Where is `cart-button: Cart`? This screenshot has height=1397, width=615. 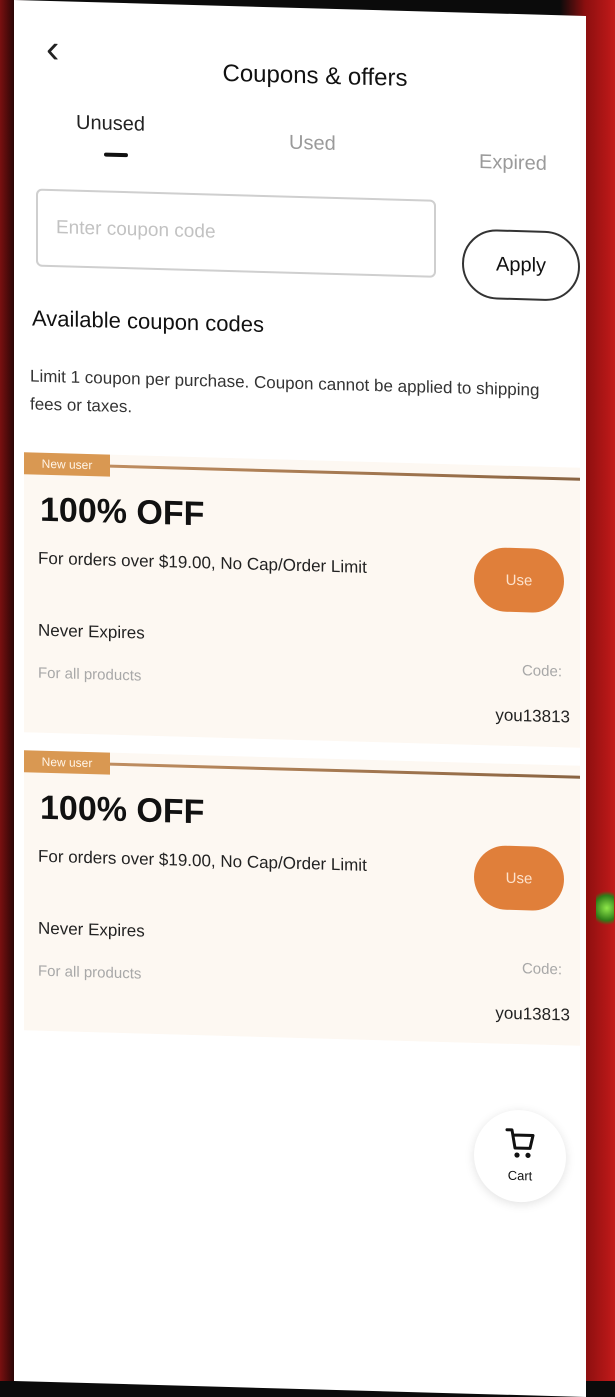 cart-button: Cart is located at coordinates (520, 1156).